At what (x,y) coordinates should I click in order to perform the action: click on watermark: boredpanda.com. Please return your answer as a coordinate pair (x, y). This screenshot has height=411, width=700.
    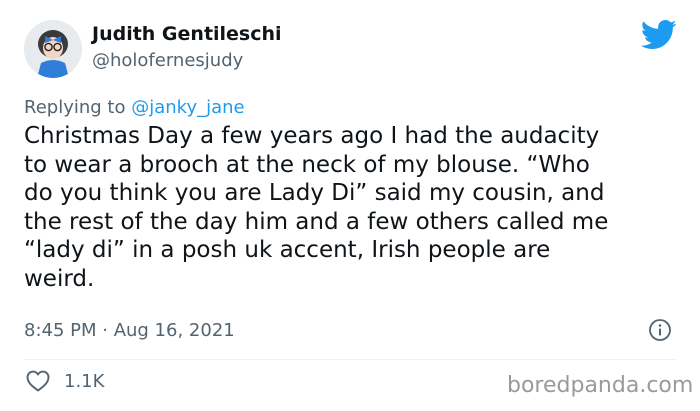
    Looking at the image, I should click on (600, 385).